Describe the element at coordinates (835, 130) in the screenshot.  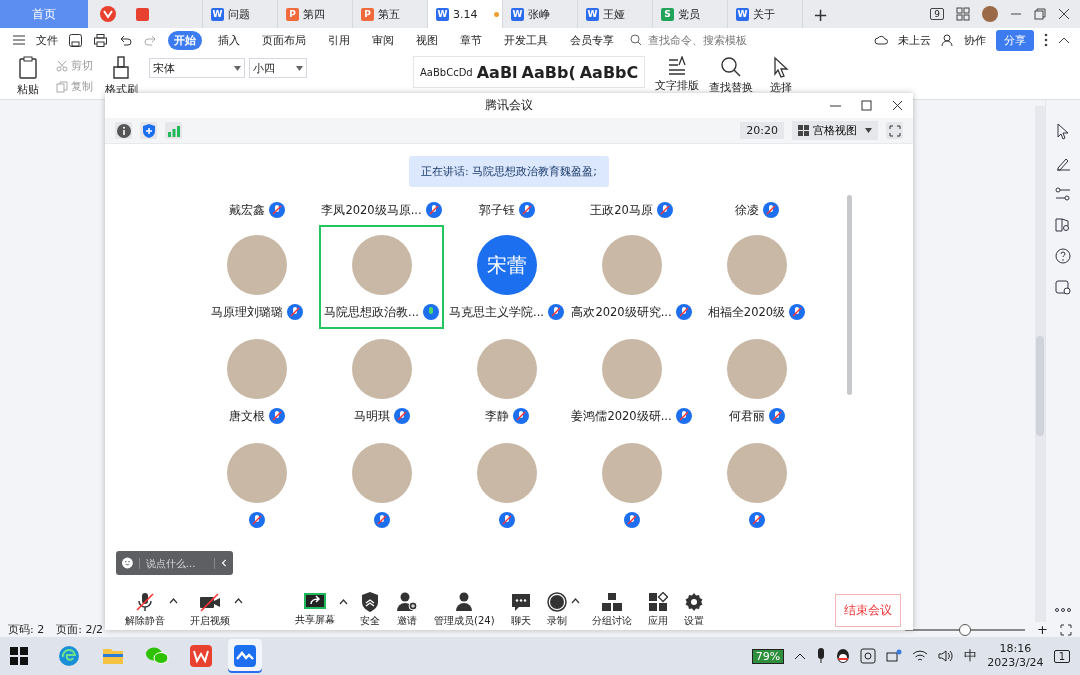
I see `view-dropdown: 宫格视图` at that location.